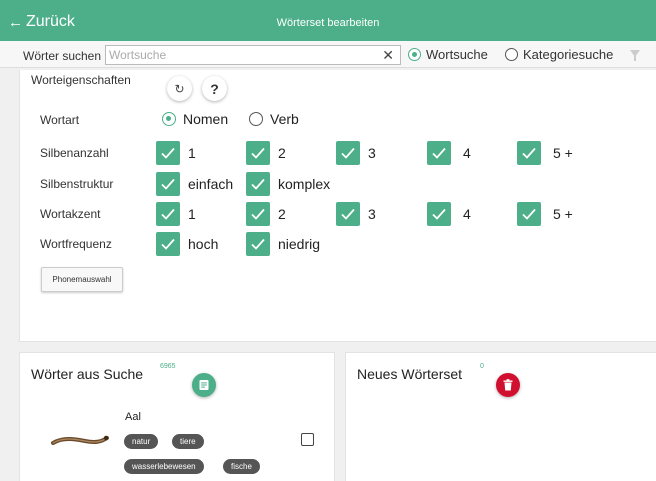  I want to click on checkbox-akzent-3: 3, so click(356, 214).